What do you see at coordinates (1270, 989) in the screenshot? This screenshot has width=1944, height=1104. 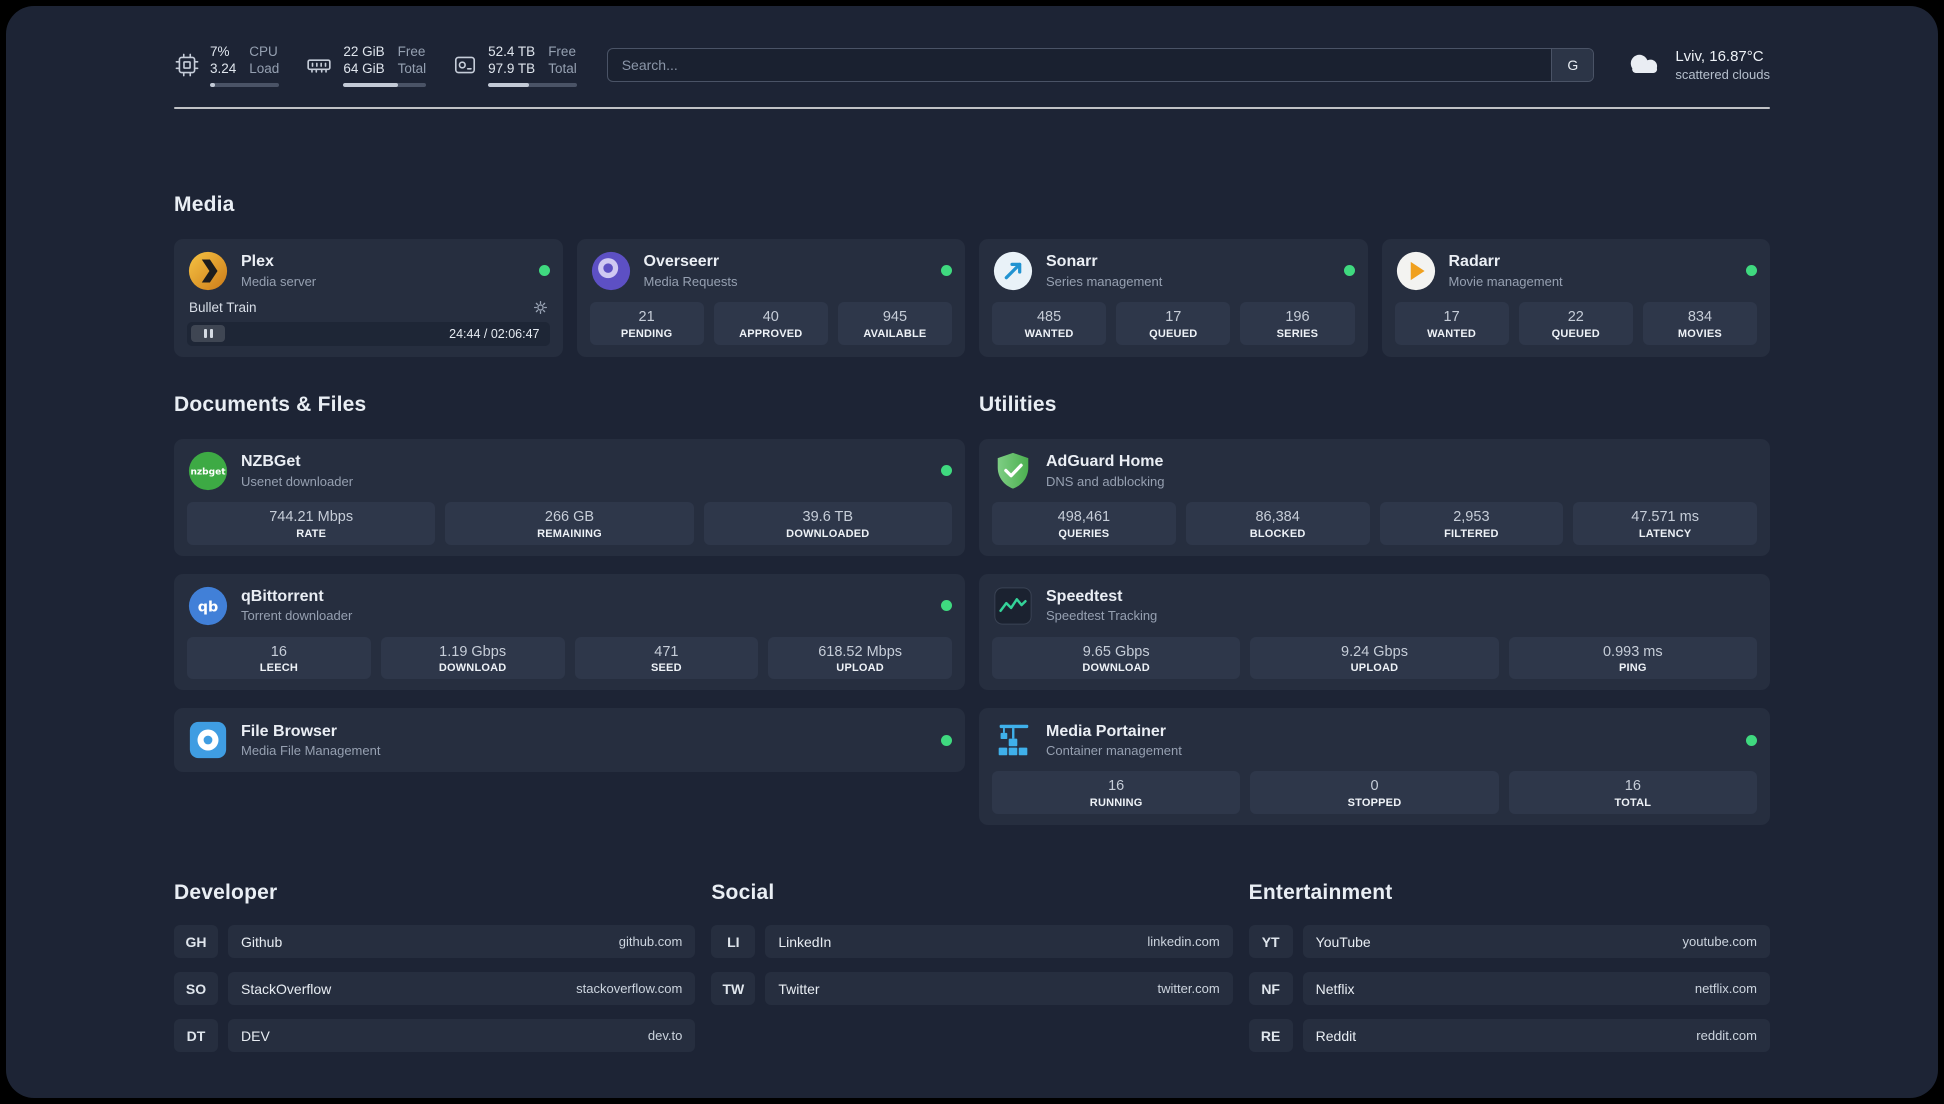 I see `bookmark-abbr: NF` at bounding box center [1270, 989].